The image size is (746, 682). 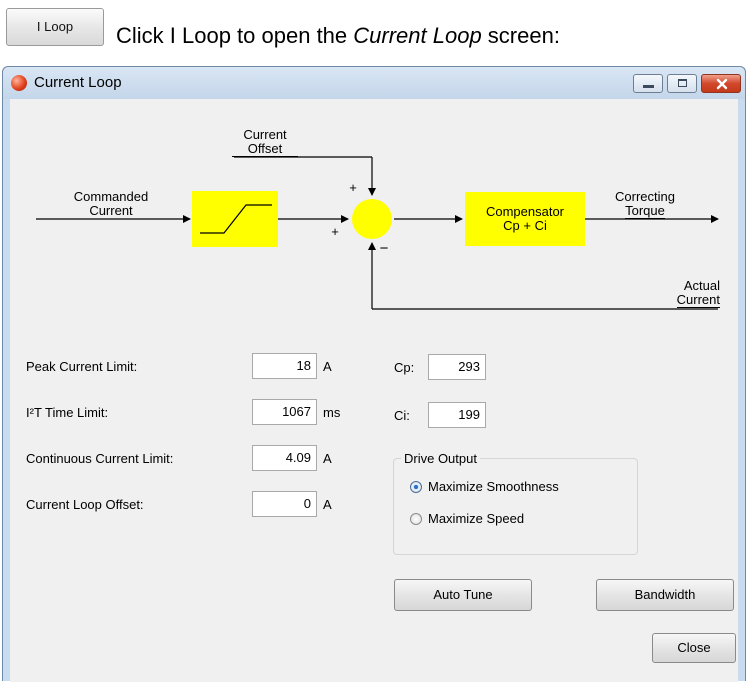 I want to click on current-loop-offset-input: 0, so click(x=284, y=504).